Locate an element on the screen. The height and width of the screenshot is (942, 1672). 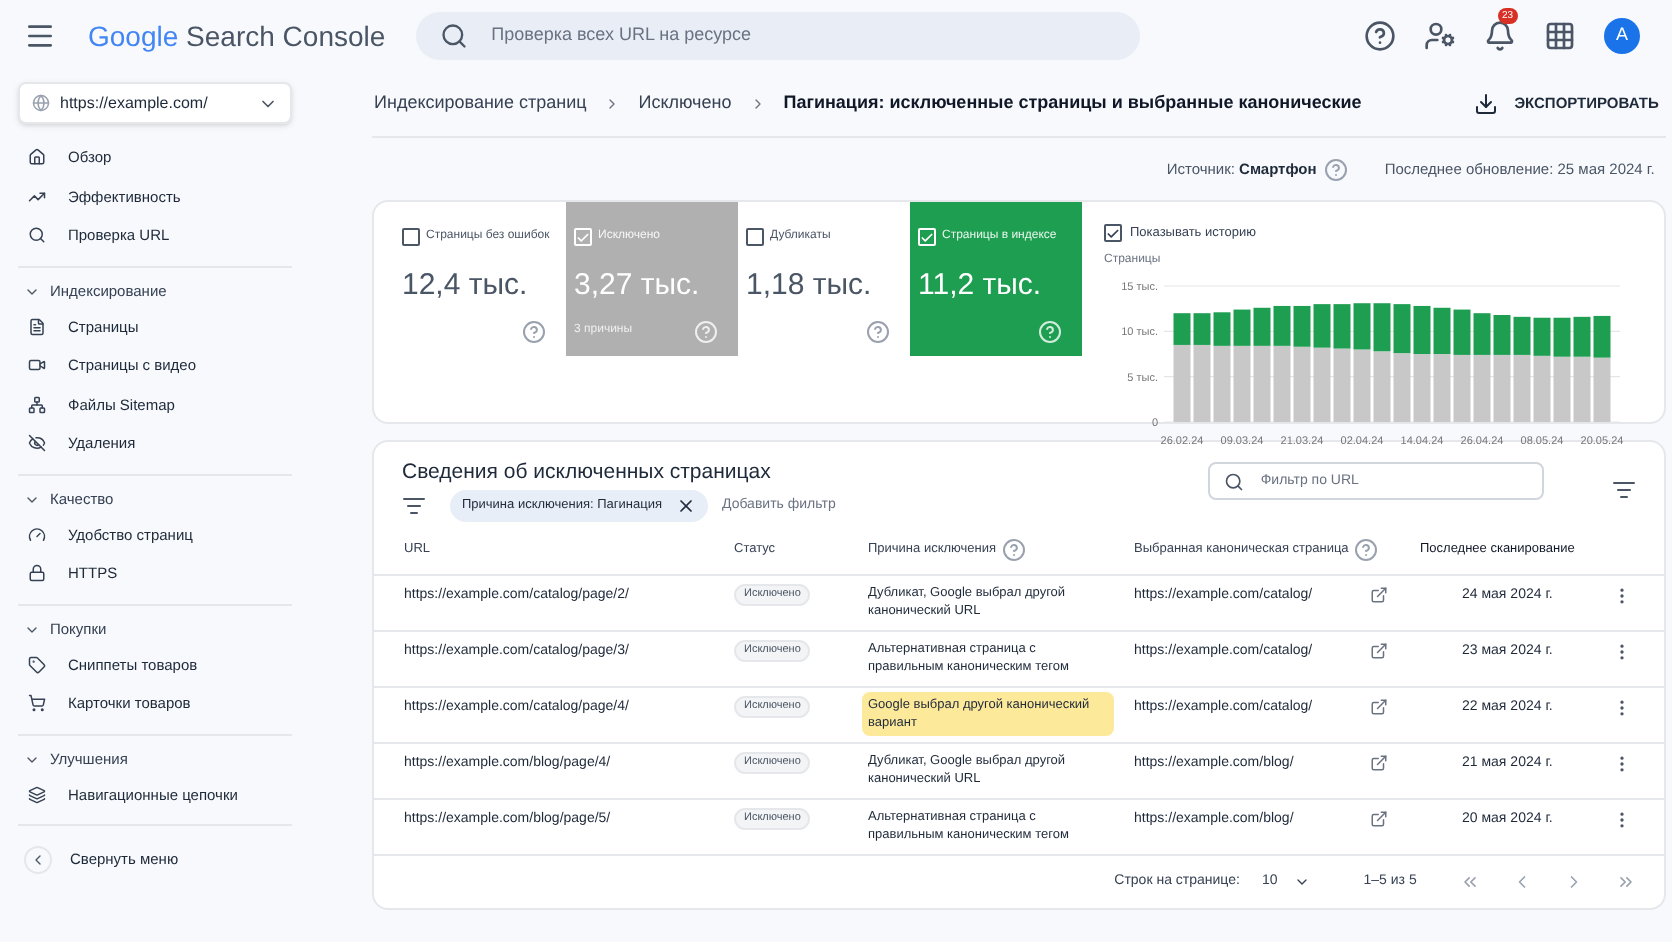
site-icon is located at coordinates (41, 103).